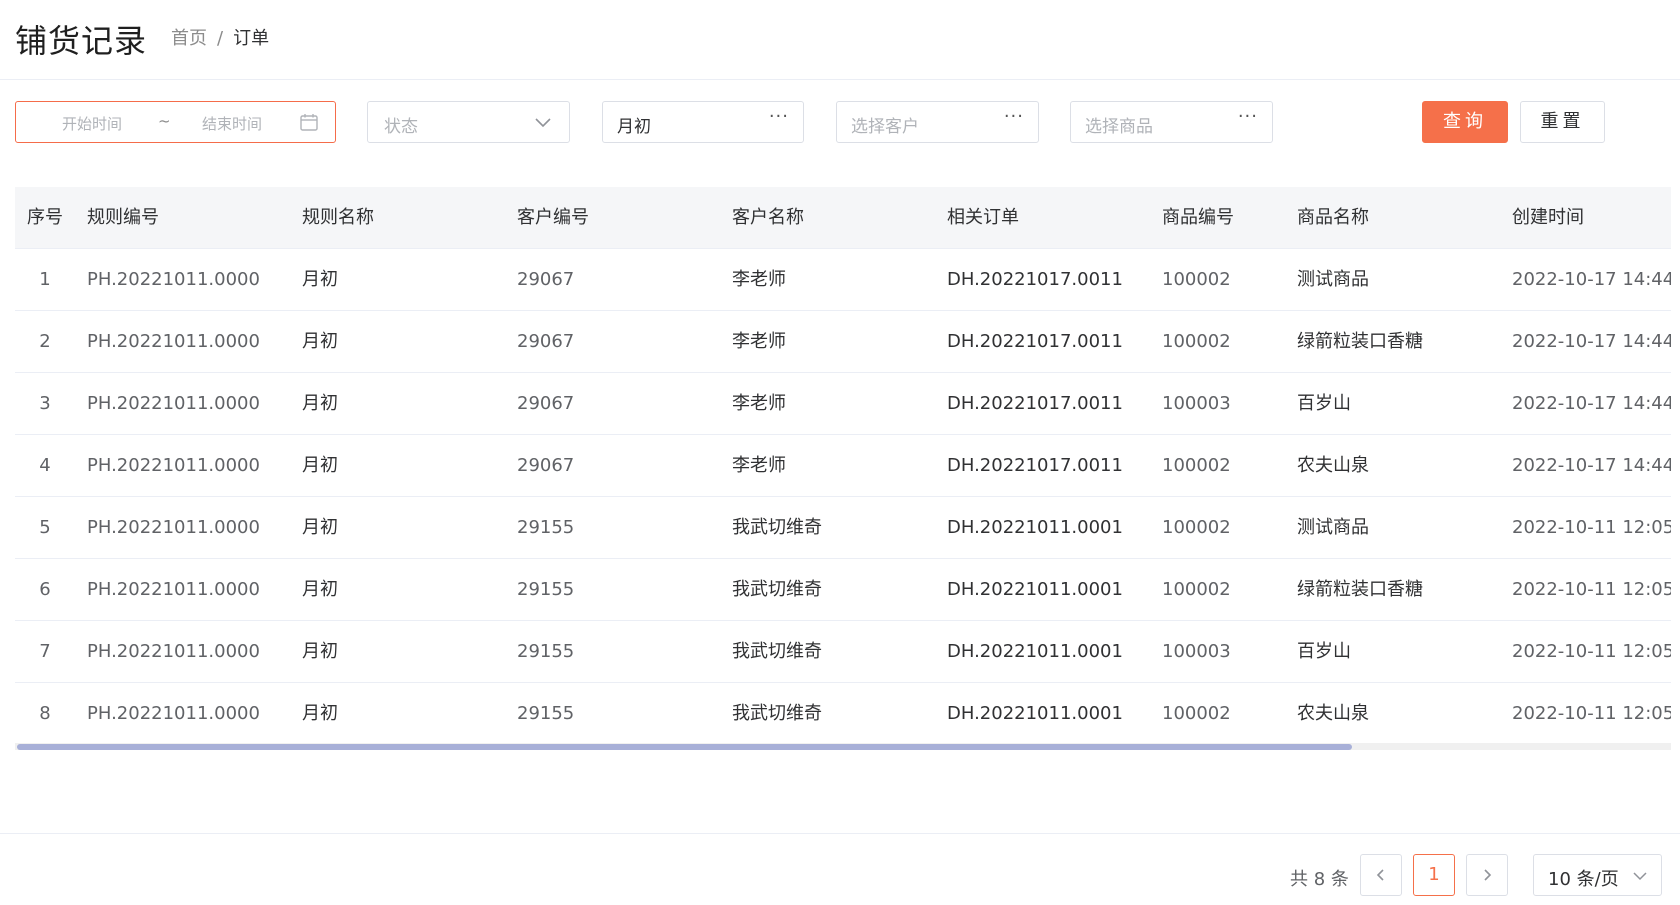 This screenshot has height=905, width=1680. I want to click on page-title: 铺货记录, so click(81, 41).